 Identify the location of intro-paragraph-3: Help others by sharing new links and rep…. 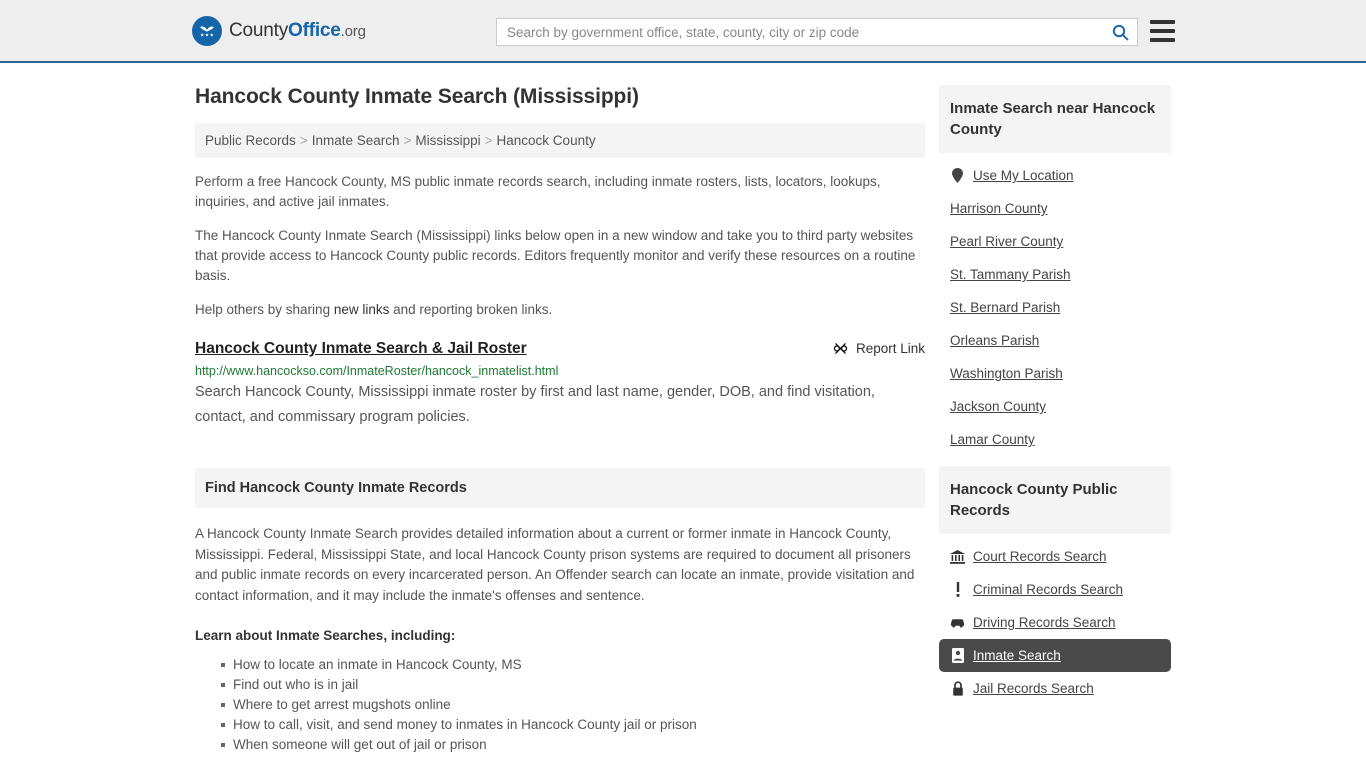
(560, 310).